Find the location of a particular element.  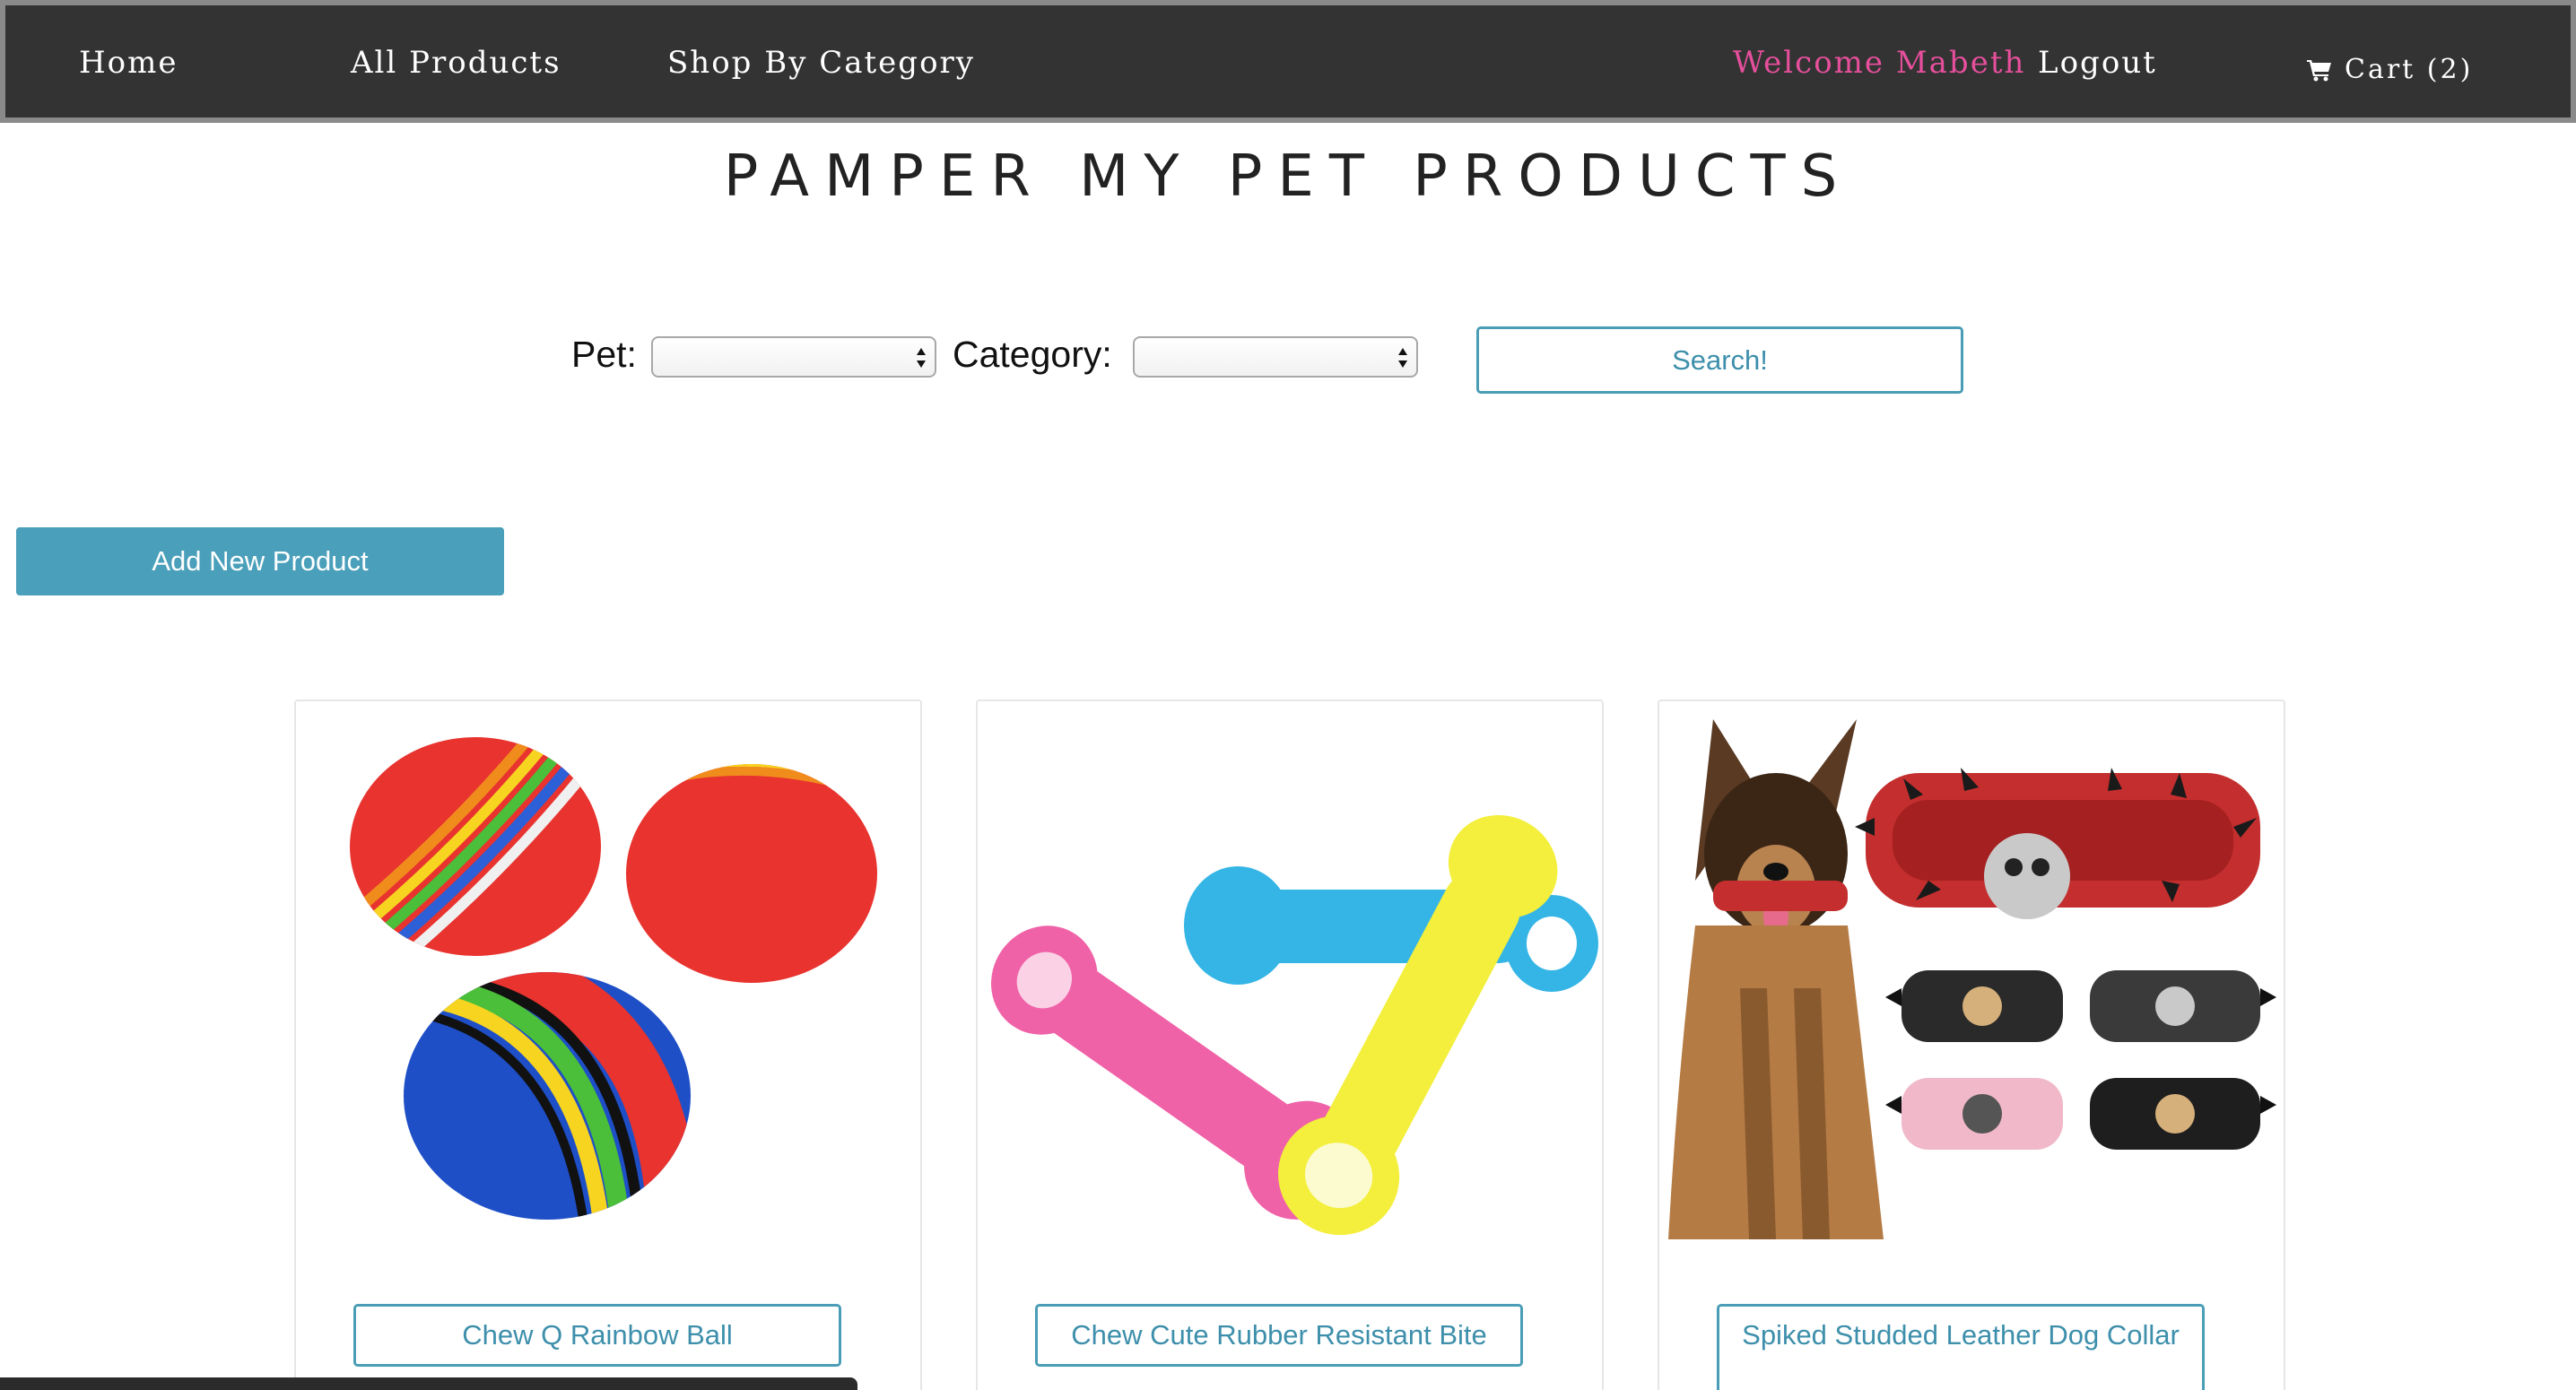

page-title: PAMPER MY PET PRODUCTS is located at coordinates (1288, 176).